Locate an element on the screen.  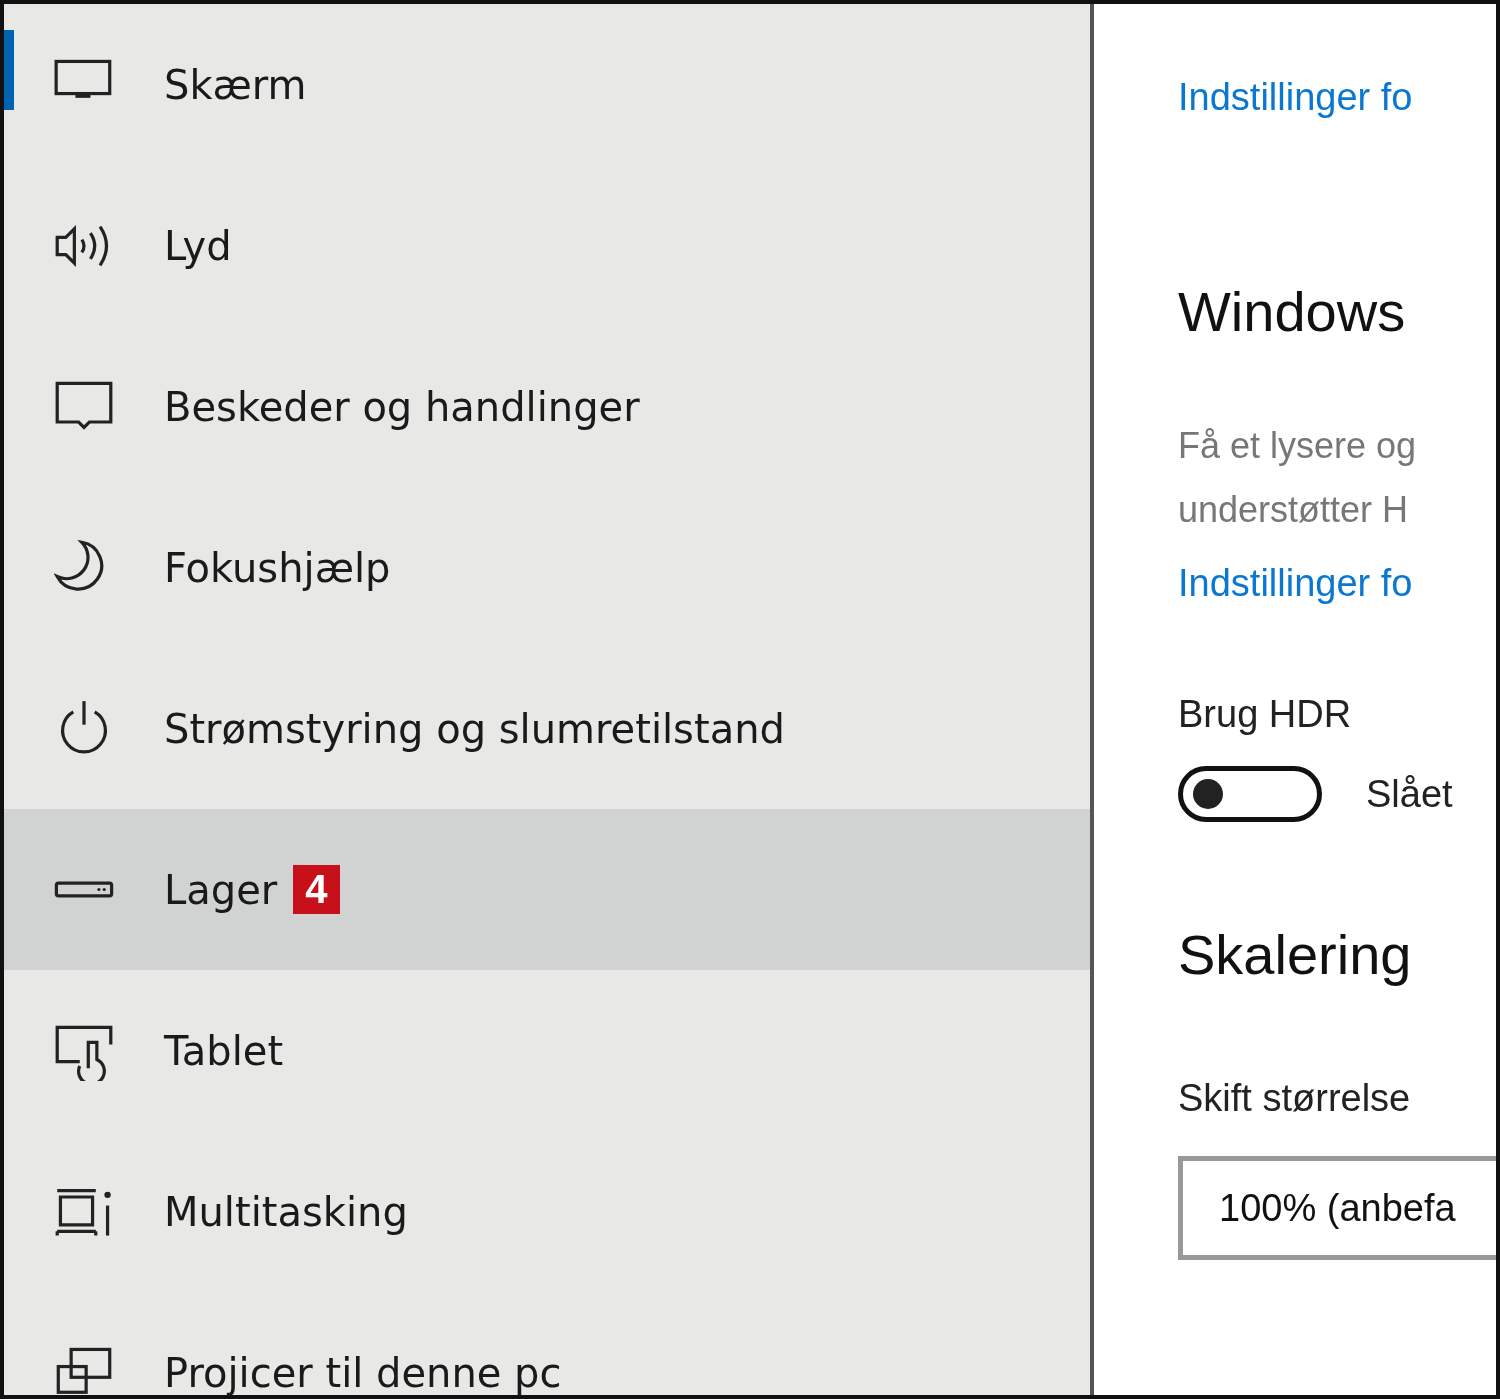
sidebar-item: Lager 4 is located at coordinates (547, 889).